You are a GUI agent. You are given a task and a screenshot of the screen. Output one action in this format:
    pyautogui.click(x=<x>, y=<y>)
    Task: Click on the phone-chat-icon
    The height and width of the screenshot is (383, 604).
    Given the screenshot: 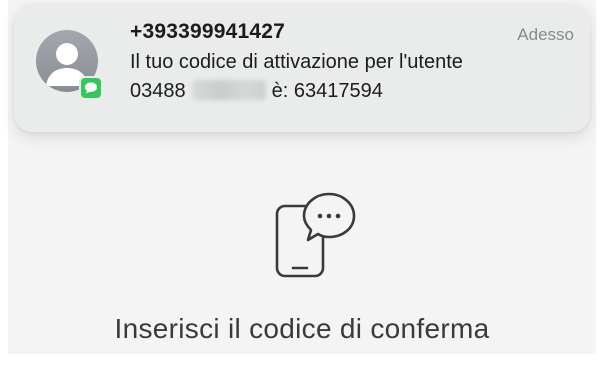 What is the action you would take?
    pyautogui.click(x=317, y=239)
    